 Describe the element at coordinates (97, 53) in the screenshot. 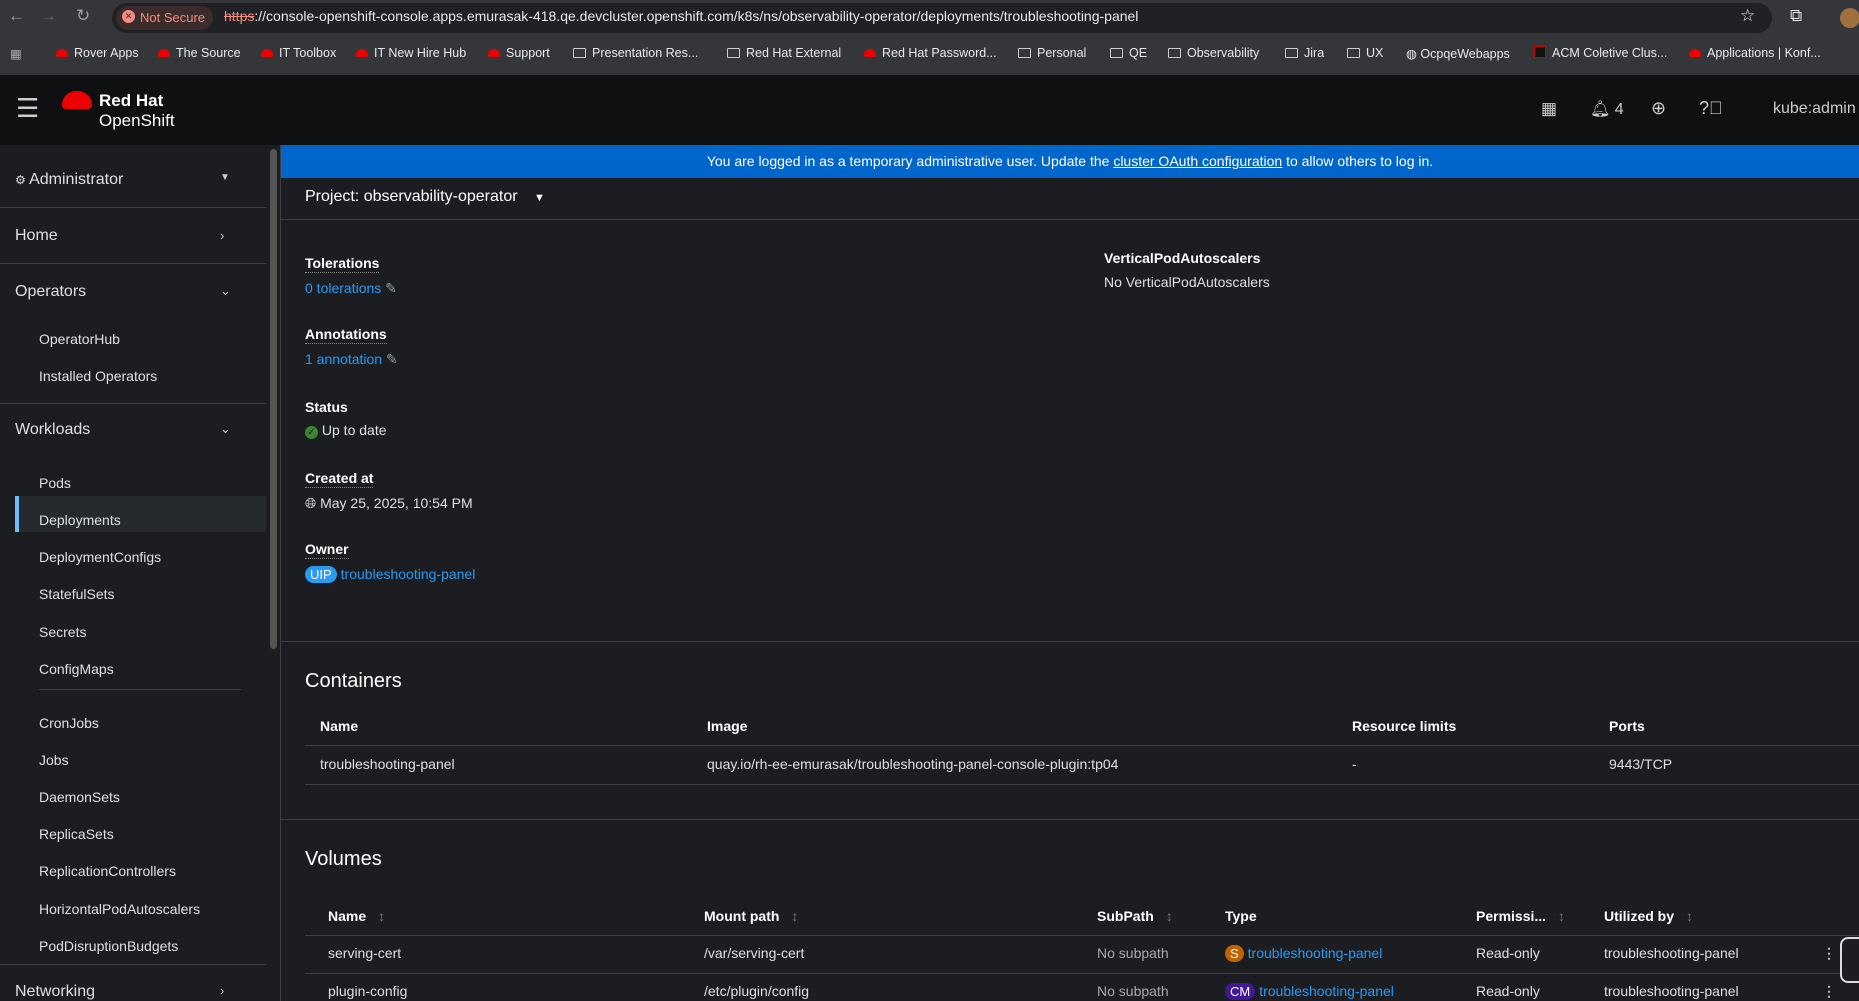

I see `bookmark-0: Rover Apps` at that location.